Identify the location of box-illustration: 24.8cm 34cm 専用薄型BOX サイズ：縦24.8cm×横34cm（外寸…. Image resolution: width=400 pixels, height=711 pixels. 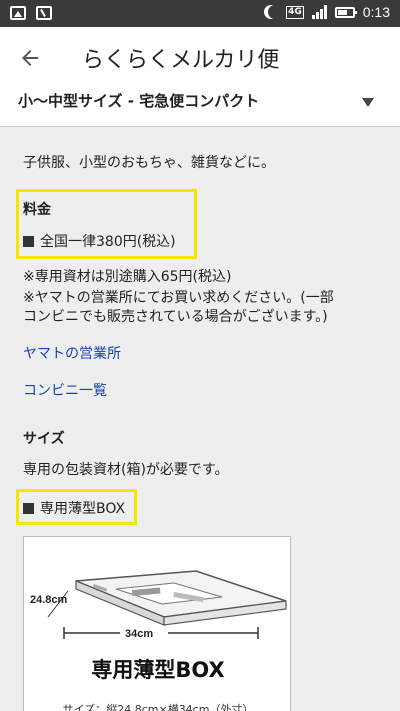
(158, 640).